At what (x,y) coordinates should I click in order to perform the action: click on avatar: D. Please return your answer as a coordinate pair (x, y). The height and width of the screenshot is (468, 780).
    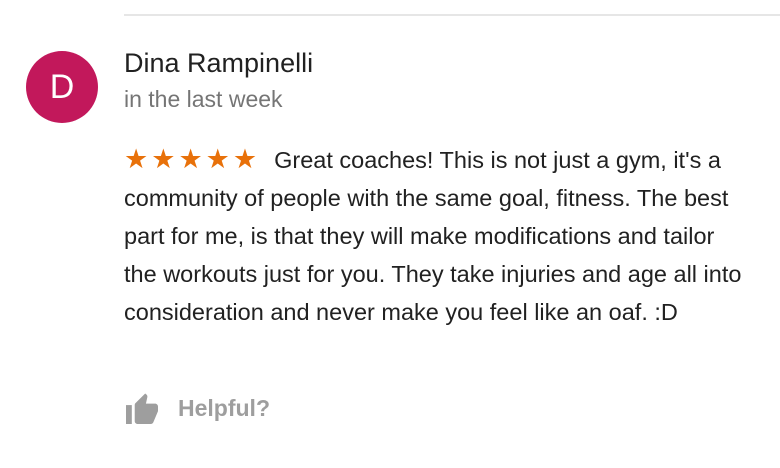
    Looking at the image, I should click on (62, 87).